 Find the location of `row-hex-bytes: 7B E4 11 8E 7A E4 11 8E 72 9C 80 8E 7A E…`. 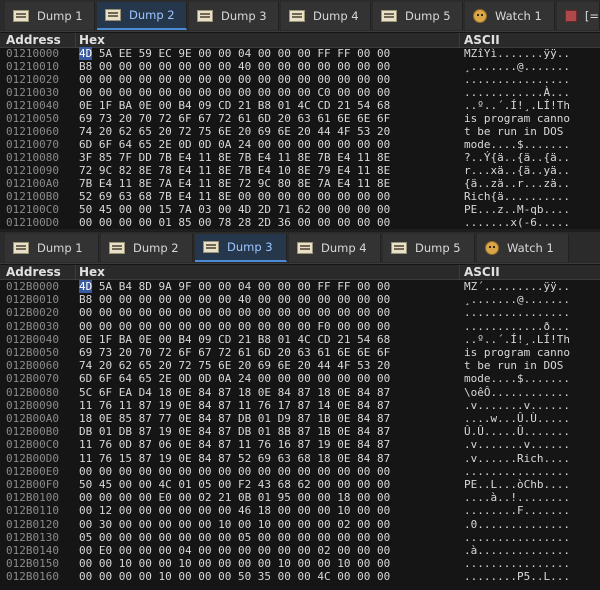

row-hex-bytes: 7B E4 11 8E 7A E4 11 8E 72 9C 80 8E 7A E… is located at coordinates (234, 184).